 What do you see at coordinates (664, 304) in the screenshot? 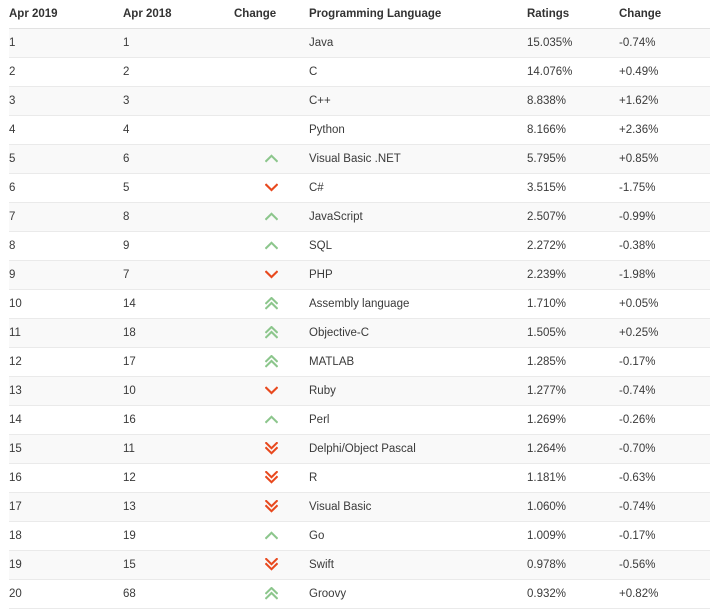
I see `cell-change-value: +0.05%` at bounding box center [664, 304].